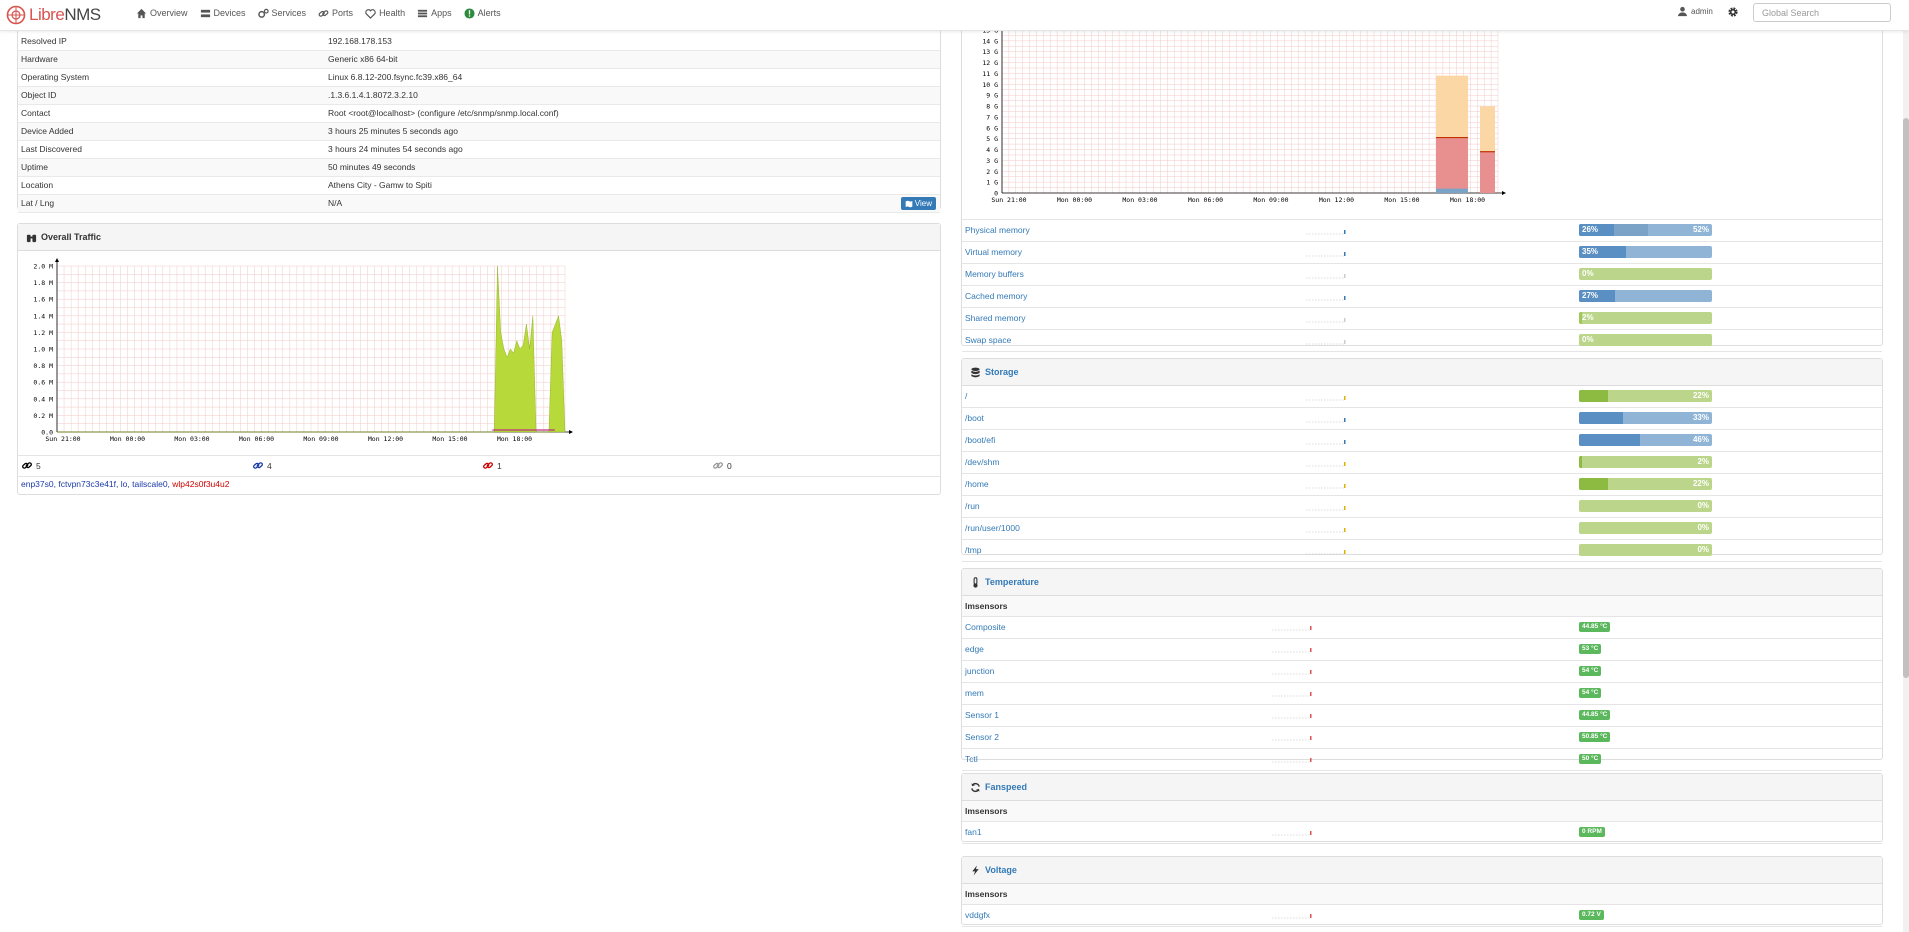 Image resolution: width=1909 pixels, height=932 pixels. I want to click on temperature-row: Tctl 50 °C, so click(1422, 760).